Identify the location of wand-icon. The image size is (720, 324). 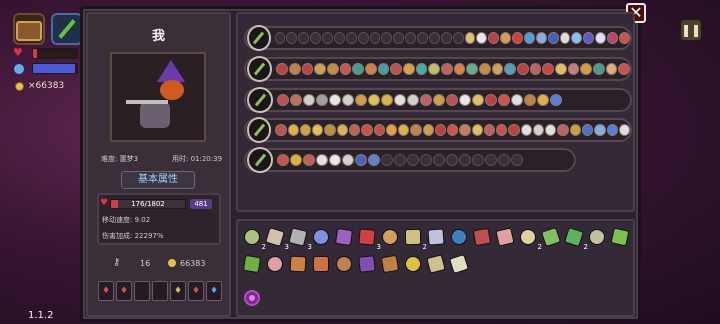
(259, 130).